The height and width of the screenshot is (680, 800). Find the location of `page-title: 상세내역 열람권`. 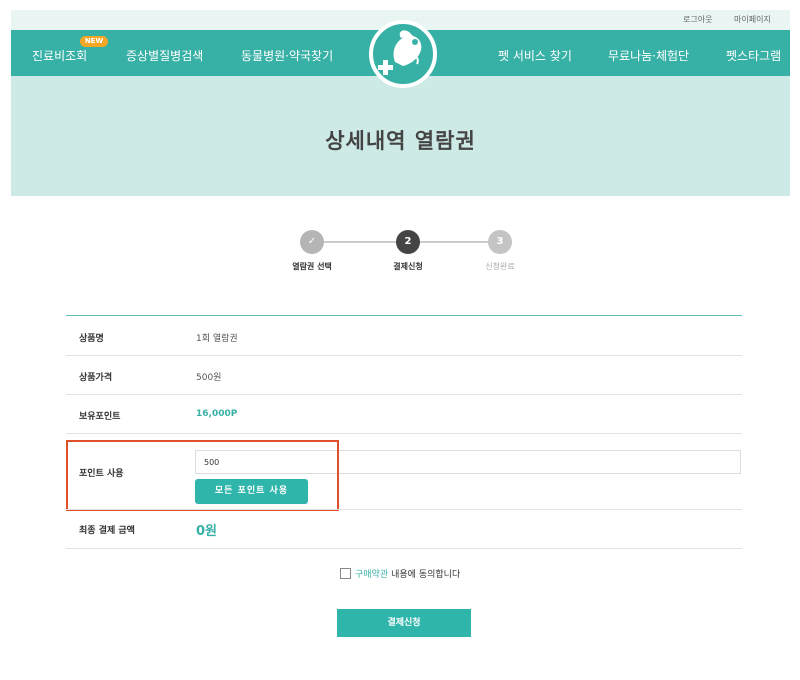

page-title: 상세내역 열람권 is located at coordinates (400, 141).